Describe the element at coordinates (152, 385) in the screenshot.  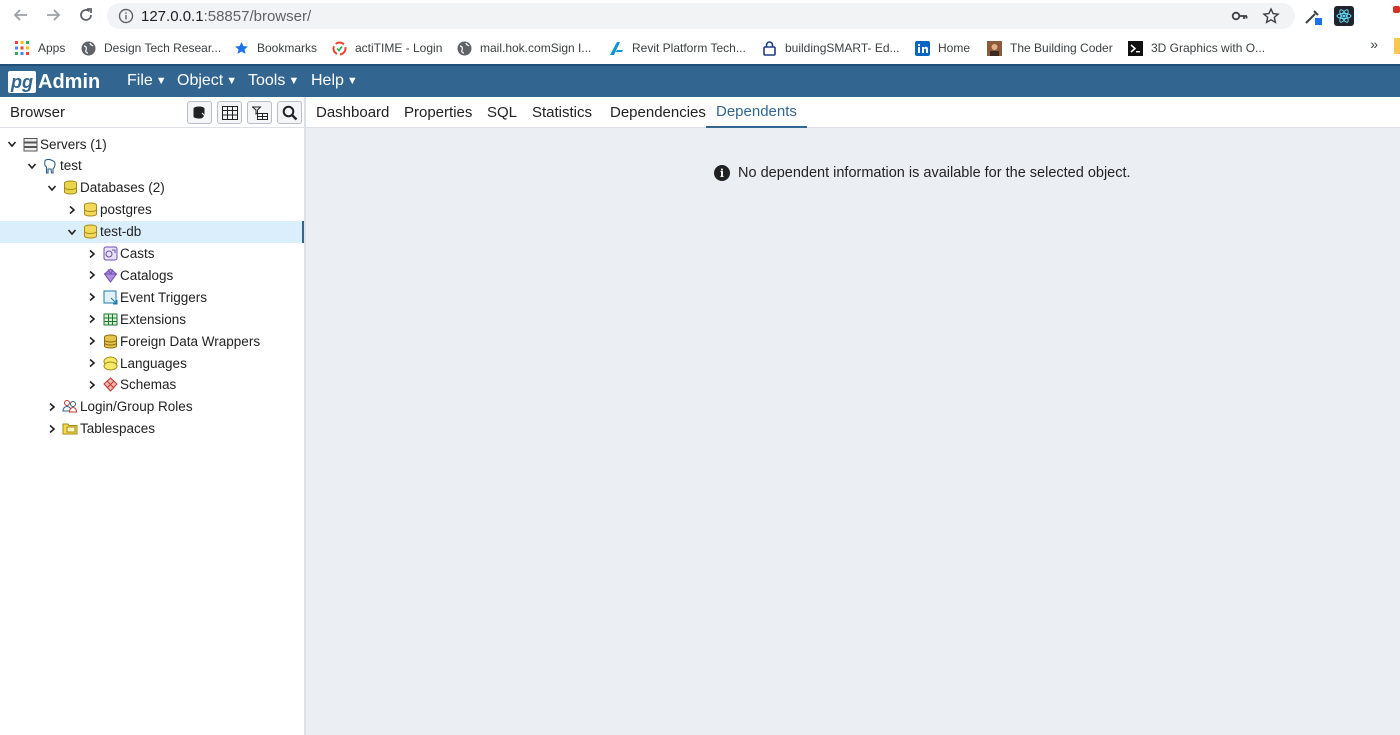
I see `tree-node-schemas: Schemas` at that location.